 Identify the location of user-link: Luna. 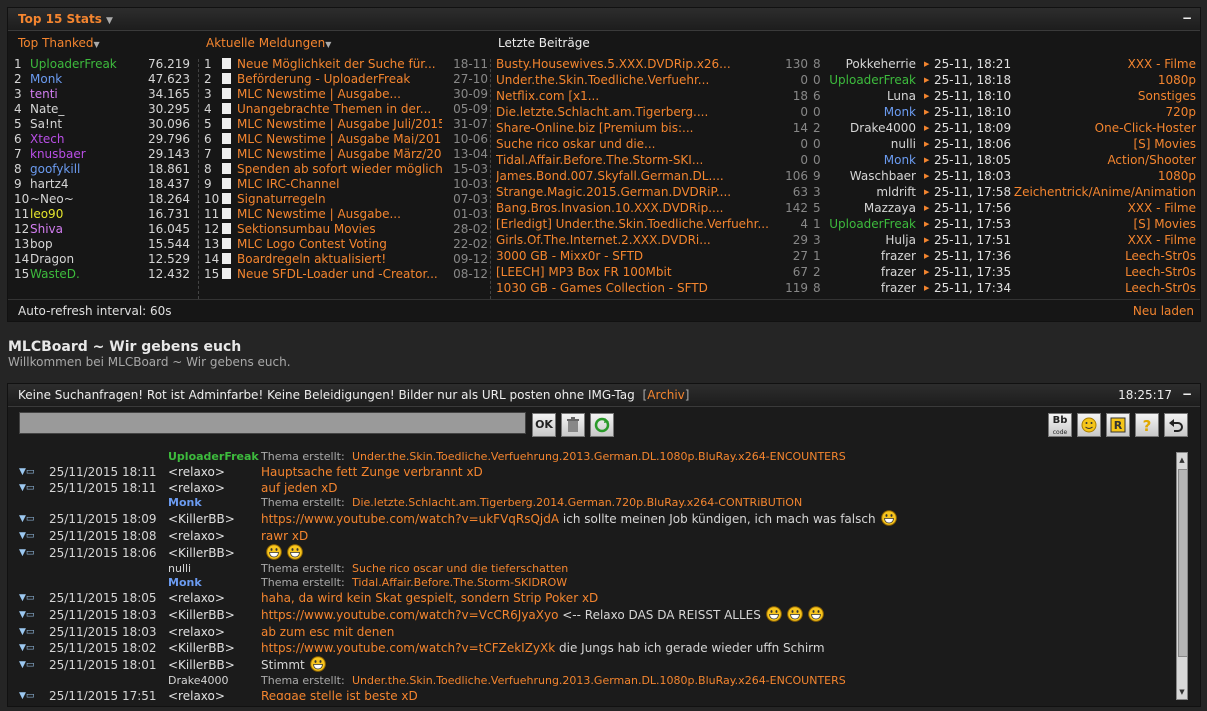
(867, 96).